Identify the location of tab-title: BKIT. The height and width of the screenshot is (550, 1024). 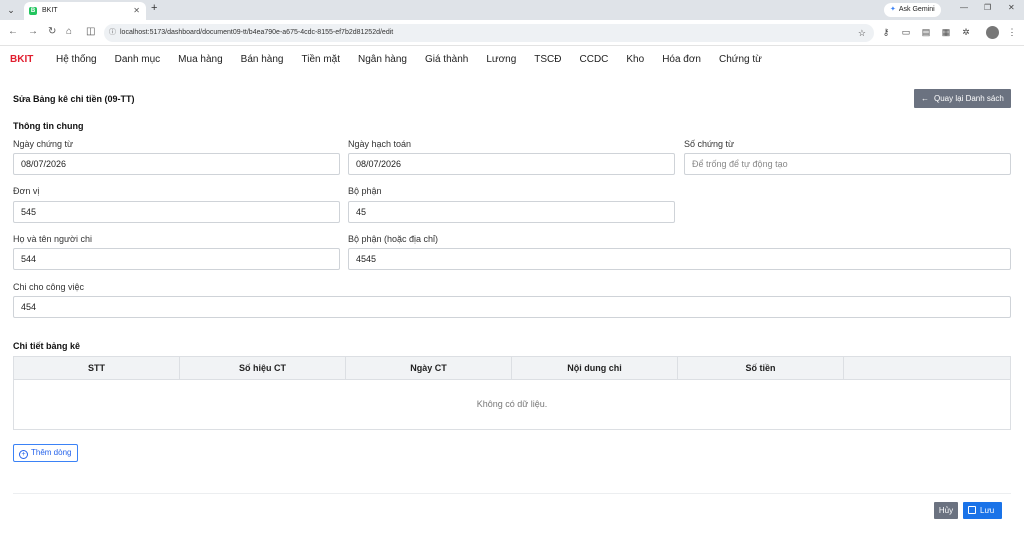
(50, 10).